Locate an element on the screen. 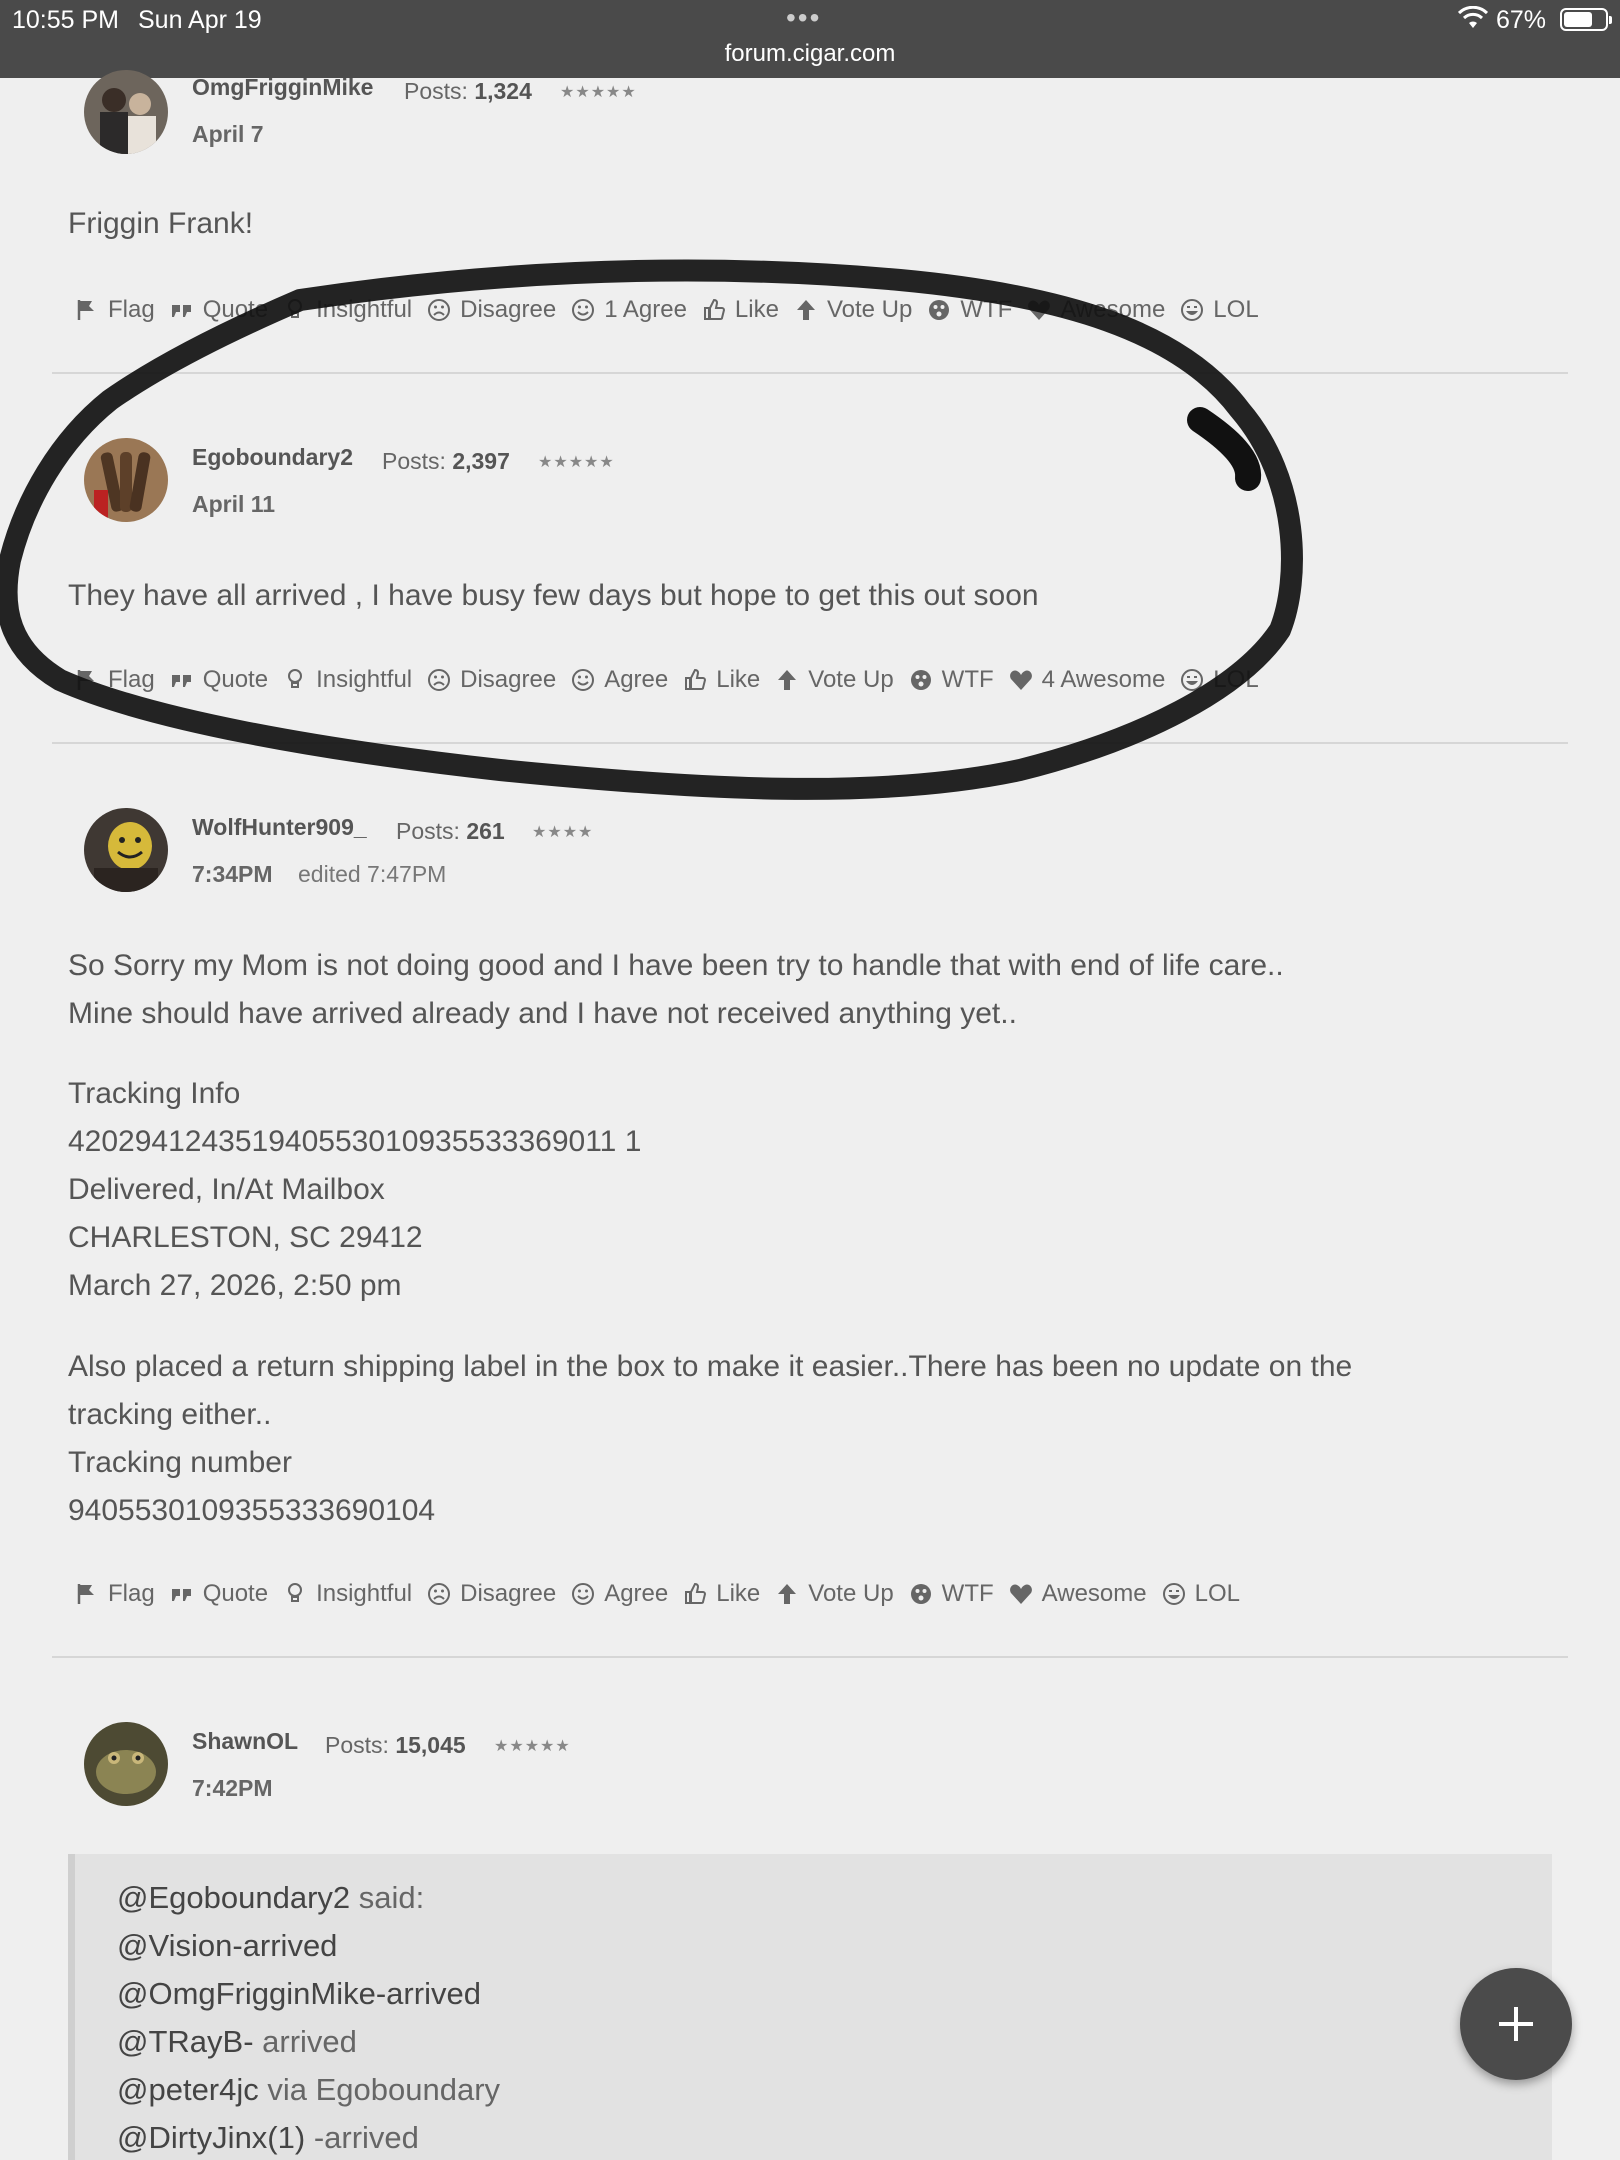 Image resolution: width=1620 pixels, height=2160 pixels. quote-line: @TRayB- arrived is located at coordinates (237, 2041).